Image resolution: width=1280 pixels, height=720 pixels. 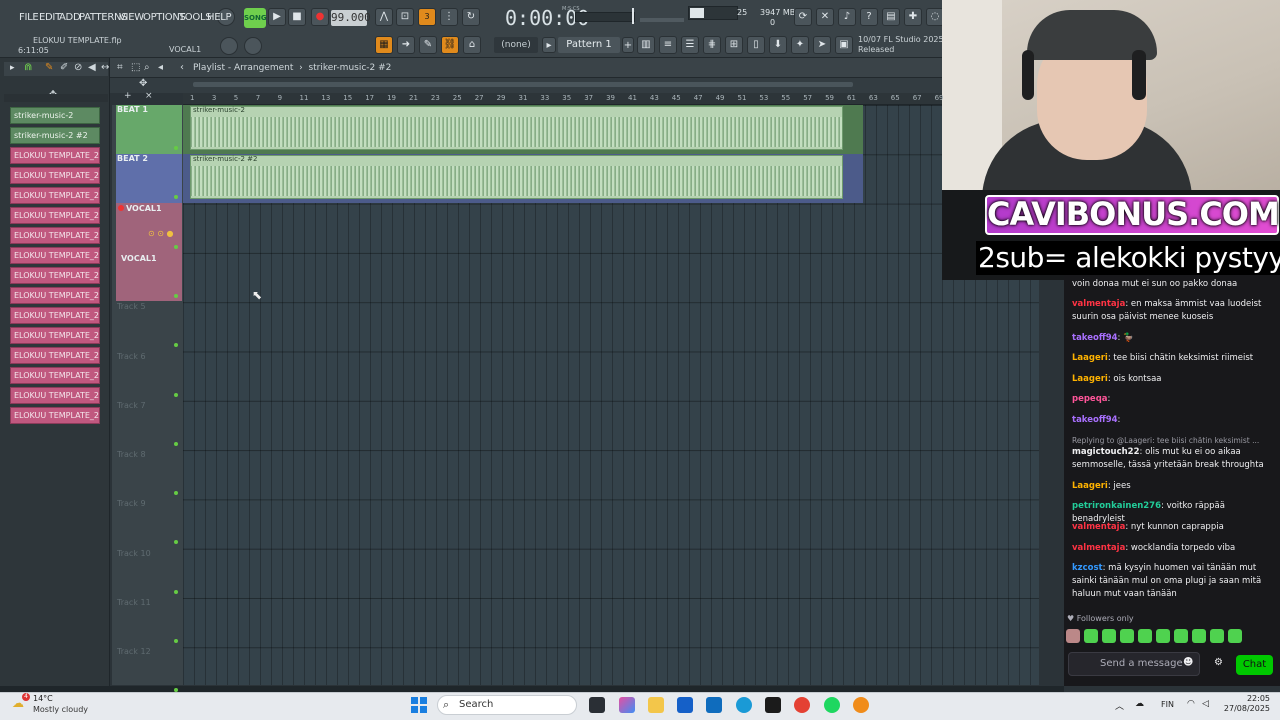 What do you see at coordinates (1191, 704) in the screenshot?
I see `wifi-icon: ◠` at bounding box center [1191, 704].